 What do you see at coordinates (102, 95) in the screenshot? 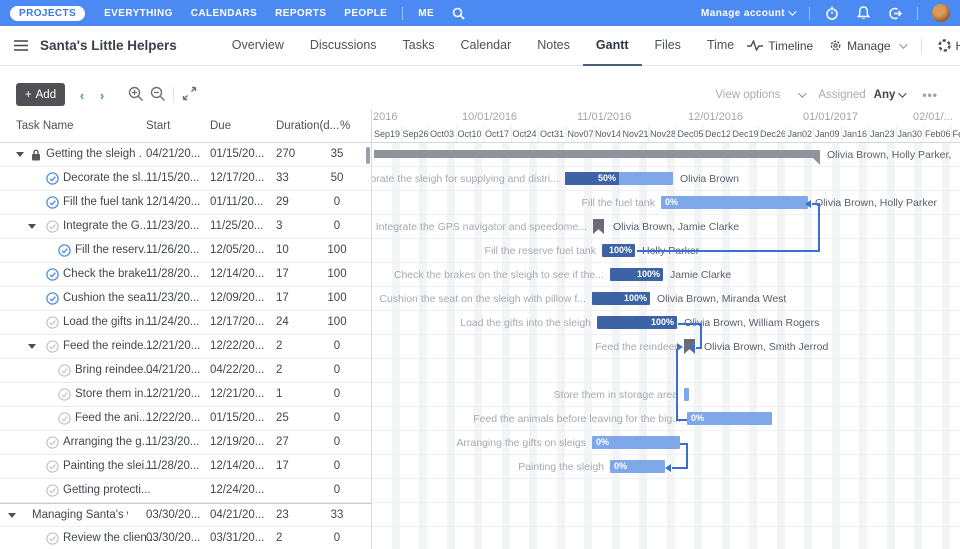
I see `scroll-right-button: ›` at bounding box center [102, 95].